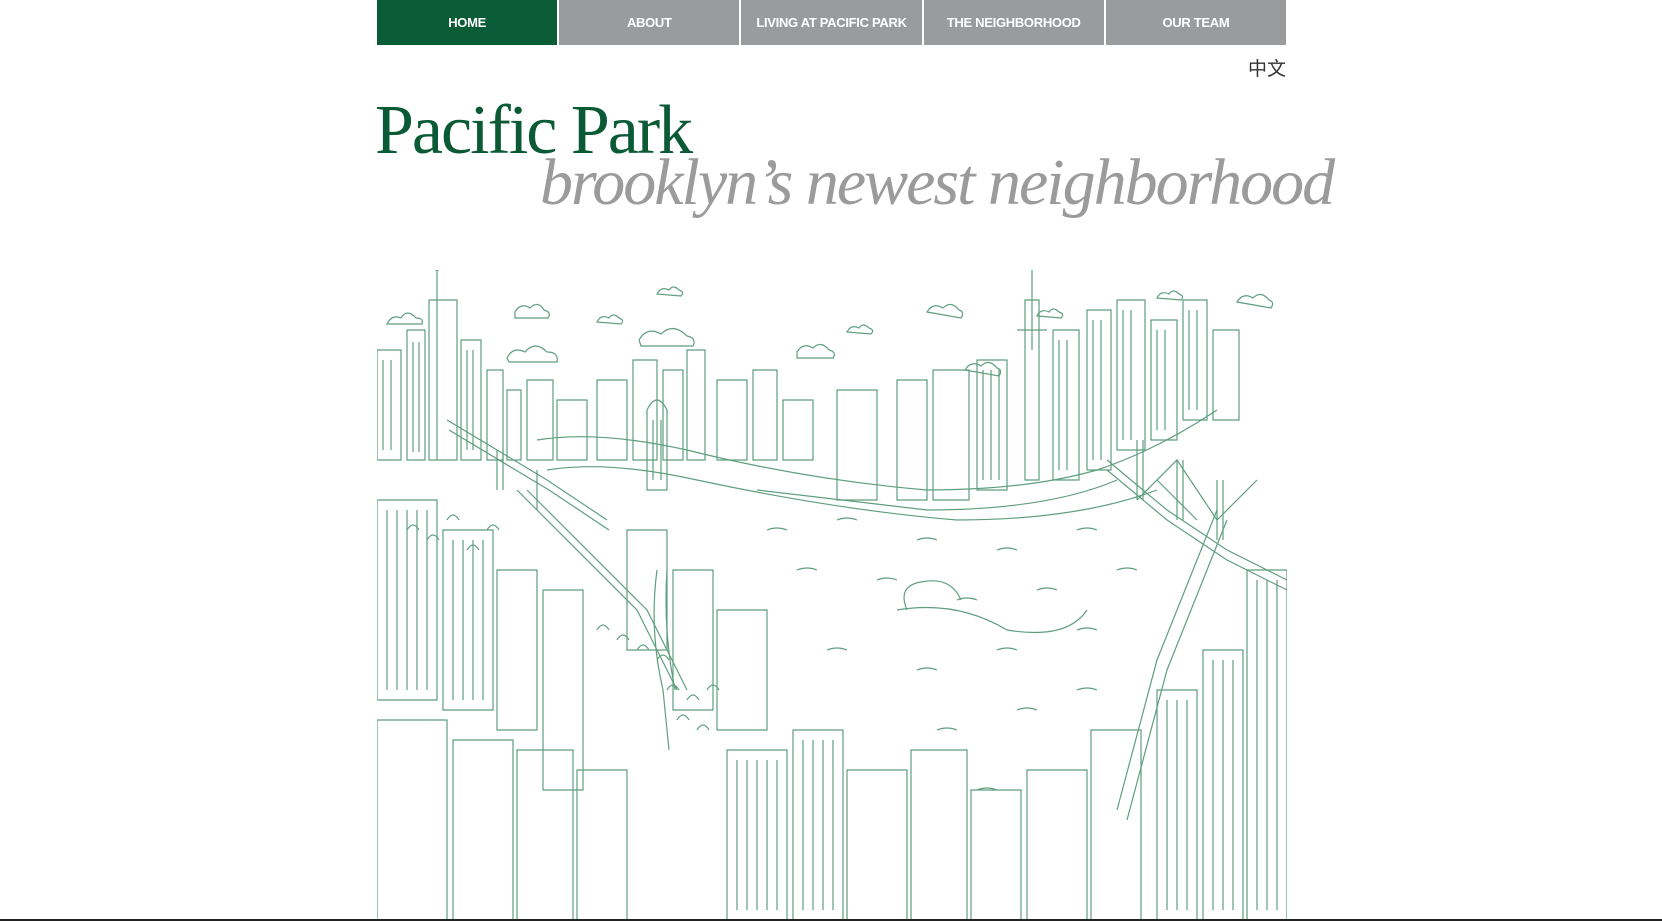 This screenshot has width=1662, height=921. Describe the element at coordinates (563, 622) in the screenshot. I see `park-trees` at that location.